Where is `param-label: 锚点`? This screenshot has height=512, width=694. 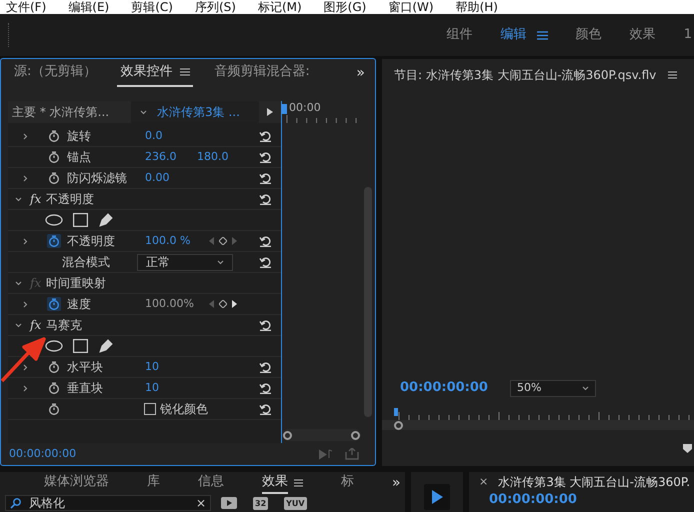
param-label: 锚点 is located at coordinates (79, 157).